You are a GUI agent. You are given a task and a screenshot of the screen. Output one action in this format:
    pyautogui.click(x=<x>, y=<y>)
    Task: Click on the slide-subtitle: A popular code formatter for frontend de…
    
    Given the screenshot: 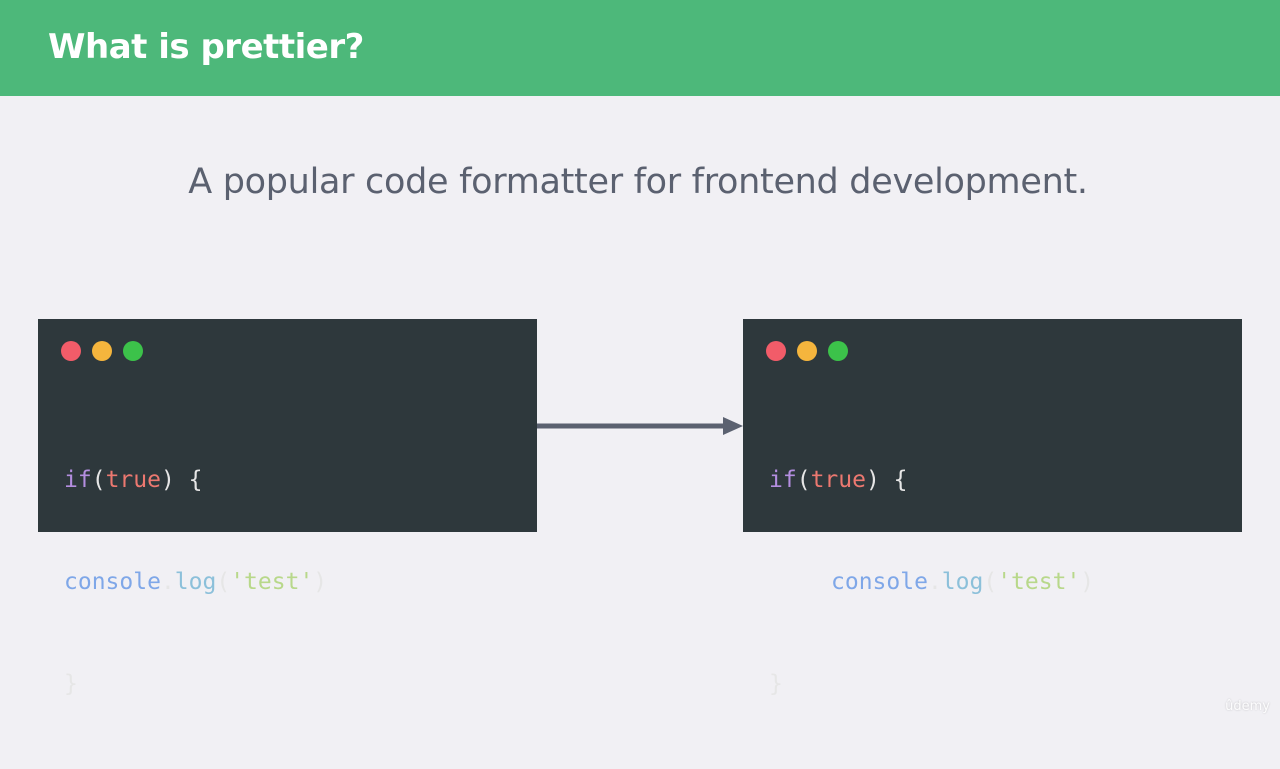 What is the action you would take?
    pyautogui.click(x=638, y=182)
    